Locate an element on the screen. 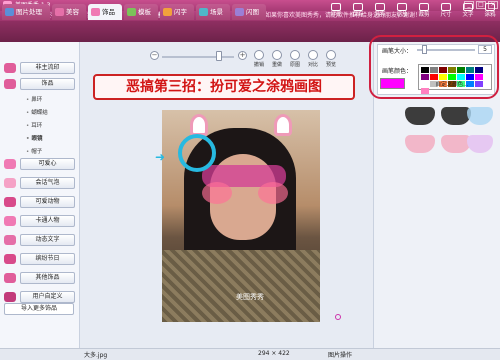  redo-button: 重做 is located at coordinates (277, 60).